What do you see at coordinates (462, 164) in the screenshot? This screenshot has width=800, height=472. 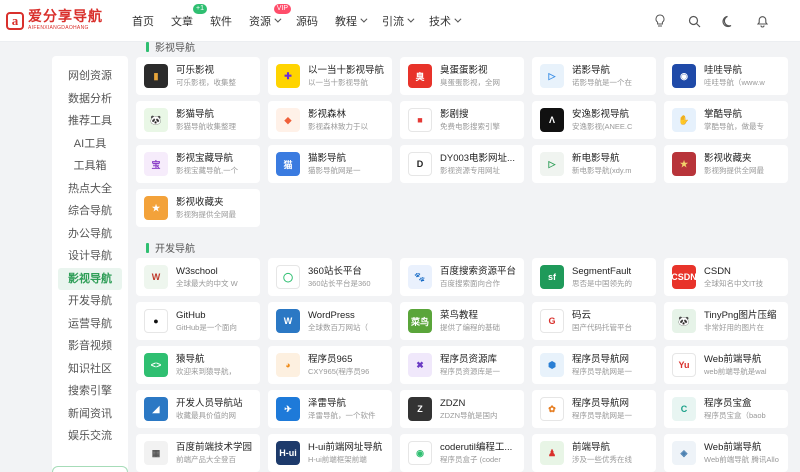 I see `site-card: D DY003电影网址... 影视资源专用网址` at bounding box center [462, 164].